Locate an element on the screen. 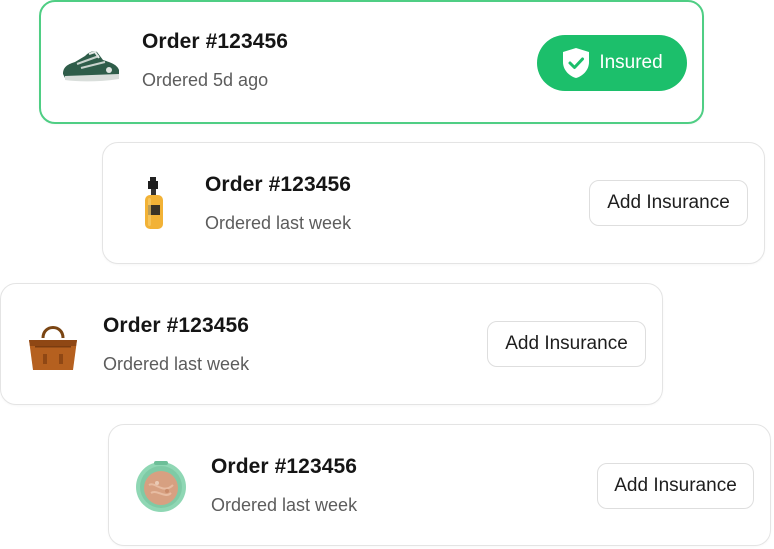 This screenshot has height=549, width=774. spray-bottle-icon is located at coordinates (155, 203).